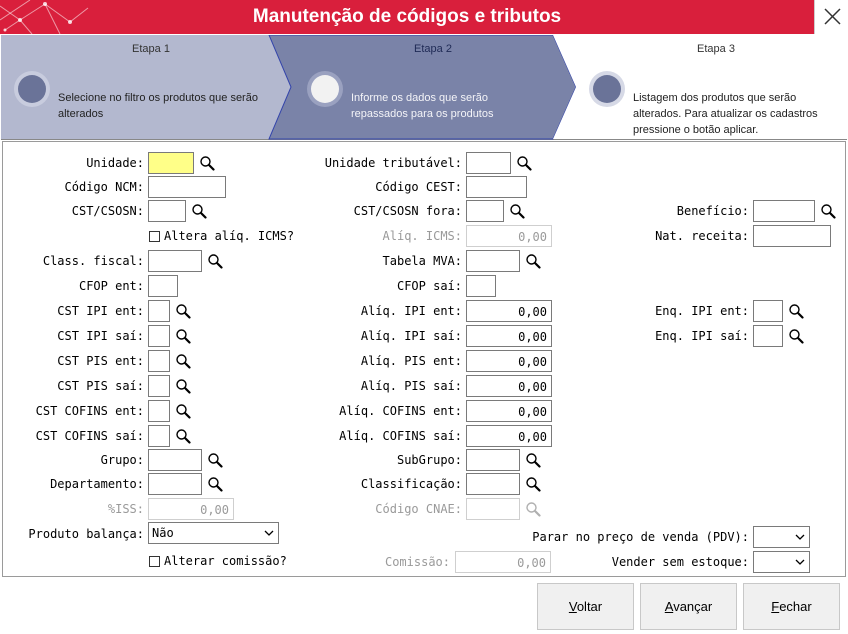 The width and height of the screenshot is (848, 634). Describe the element at coordinates (533, 460) in the screenshot. I see `subgrupo-search-icon` at that location.